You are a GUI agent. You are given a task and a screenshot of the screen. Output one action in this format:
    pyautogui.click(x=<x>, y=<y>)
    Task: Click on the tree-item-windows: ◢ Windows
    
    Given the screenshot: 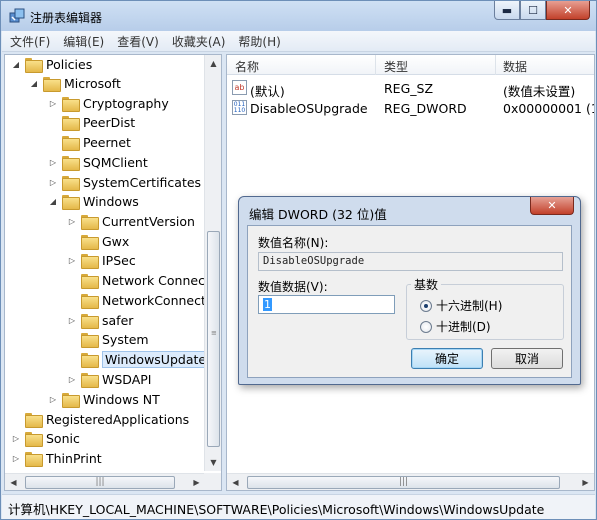 What is the action you would take?
    pyautogui.click(x=93, y=201)
    